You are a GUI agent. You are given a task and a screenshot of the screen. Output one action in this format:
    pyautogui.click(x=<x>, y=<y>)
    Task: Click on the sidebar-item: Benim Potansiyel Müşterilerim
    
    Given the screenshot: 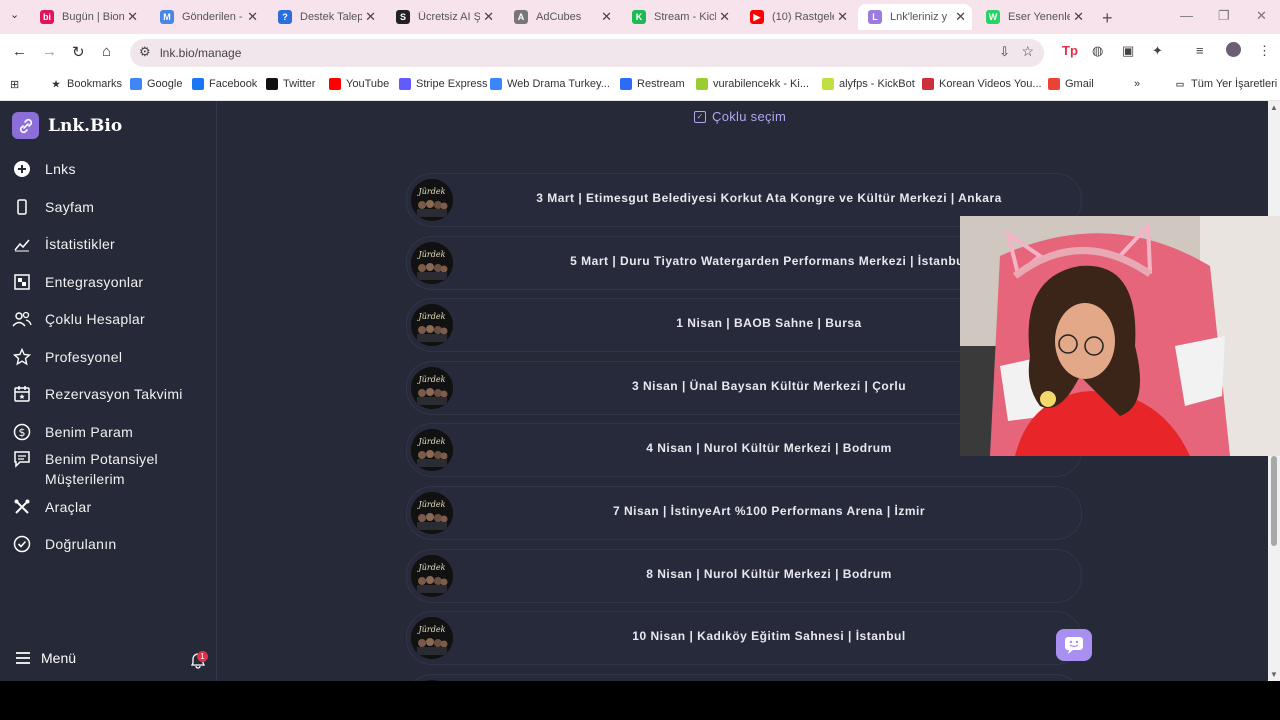 What is the action you would take?
    pyautogui.click(x=103, y=469)
    